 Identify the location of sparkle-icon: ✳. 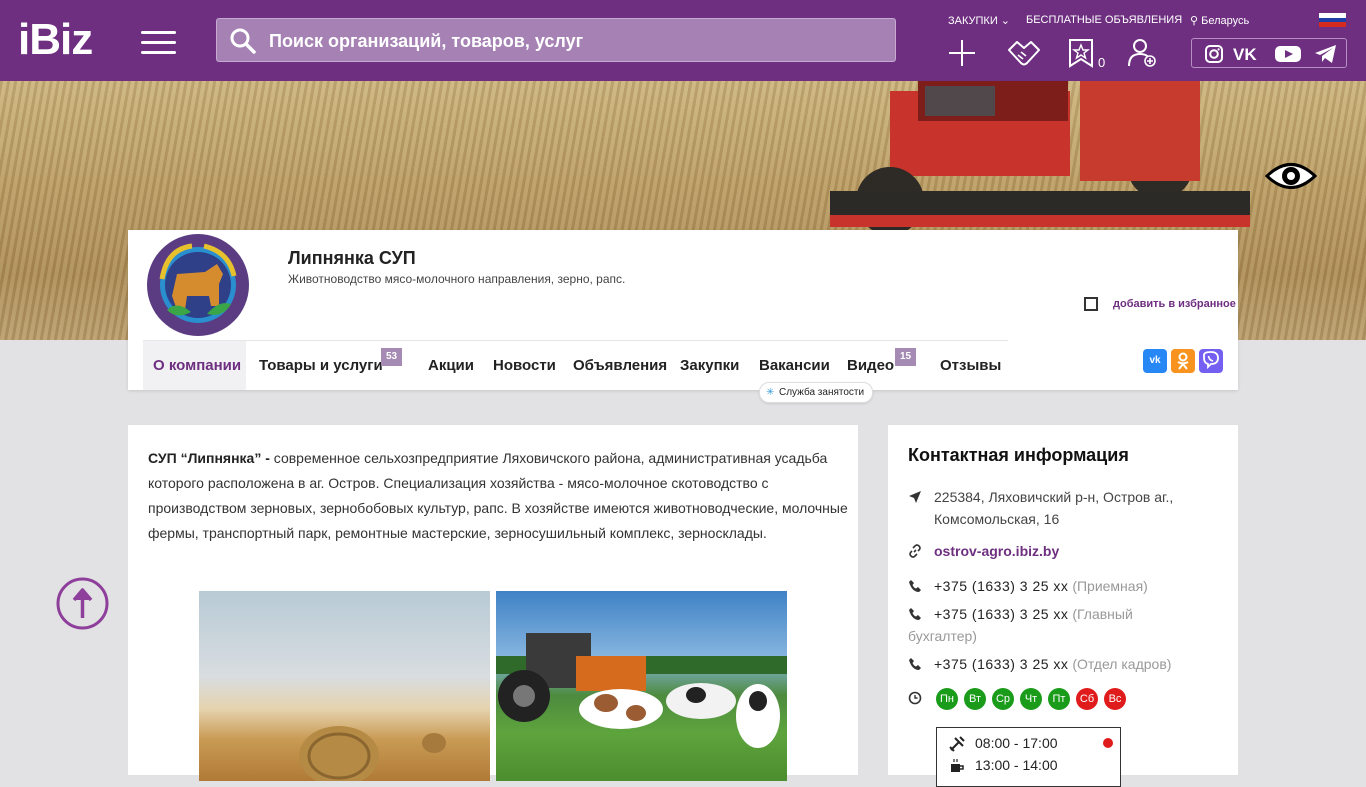
(770, 392).